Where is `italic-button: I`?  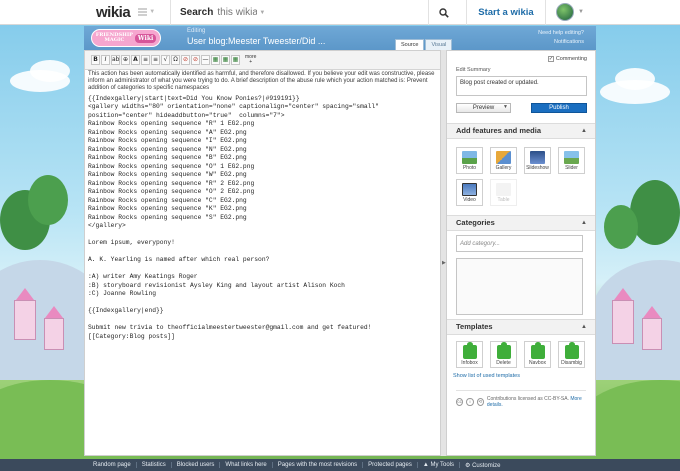
italic-button: I is located at coordinates (105, 60).